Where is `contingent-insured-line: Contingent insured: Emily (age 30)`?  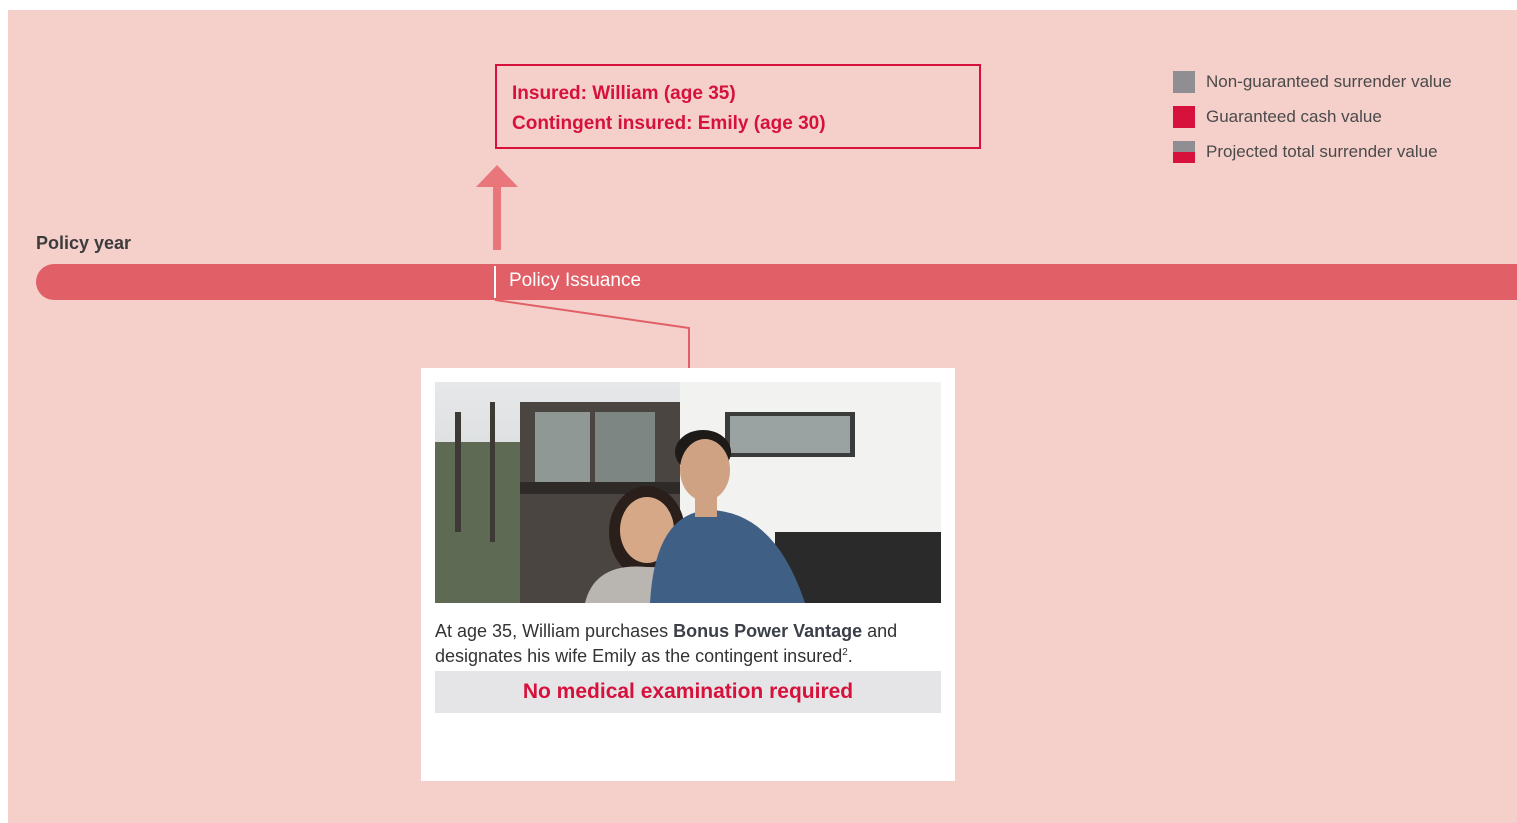 contingent-insured-line: Contingent insured: Emily (age 30) is located at coordinates (669, 123).